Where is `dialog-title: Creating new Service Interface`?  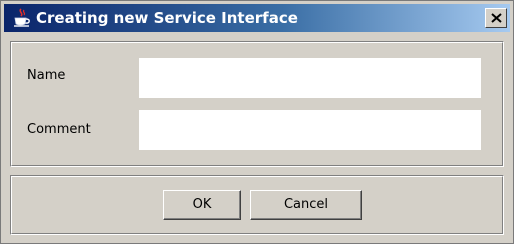 dialog-title: Creating new Service Interface is located at coordinates (167, 18).